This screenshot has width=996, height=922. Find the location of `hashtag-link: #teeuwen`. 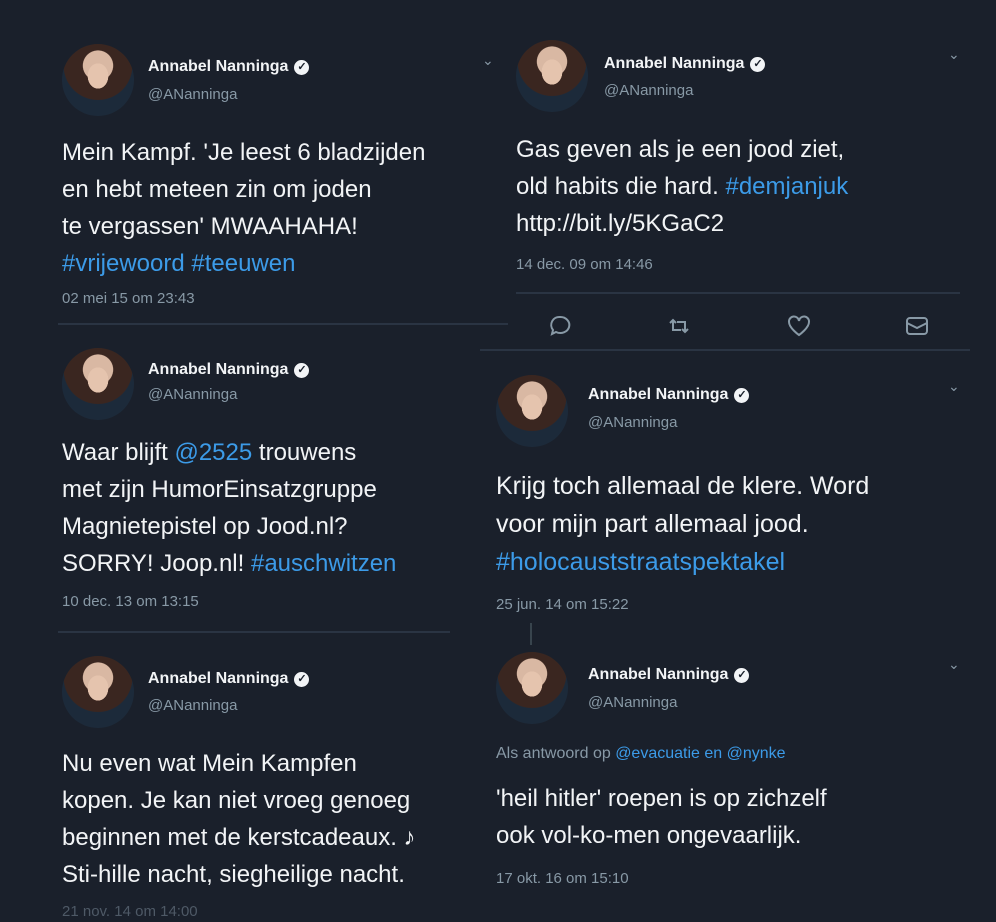

hashtag-link: #teeuwen is located at coordinates (243, 263).